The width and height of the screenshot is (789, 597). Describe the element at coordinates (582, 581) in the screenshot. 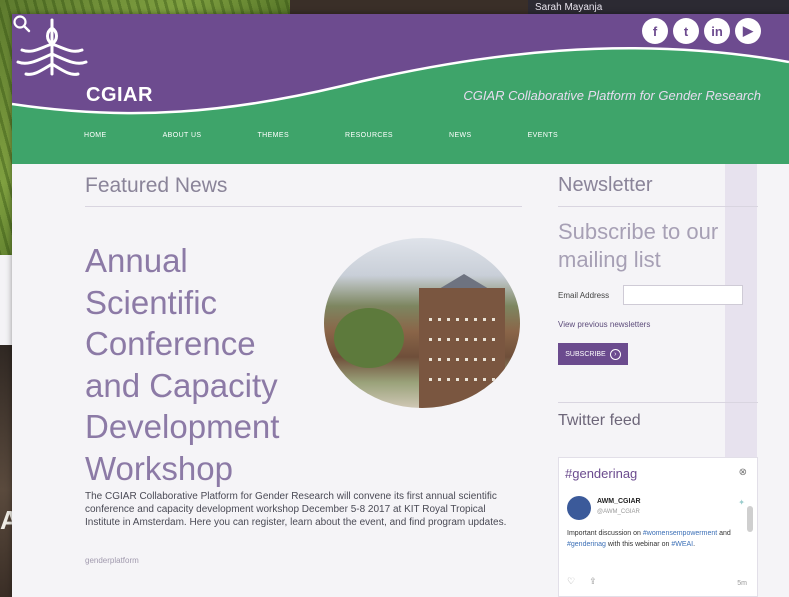

I see `tweet-actions: ♡ ⇪` at that location.